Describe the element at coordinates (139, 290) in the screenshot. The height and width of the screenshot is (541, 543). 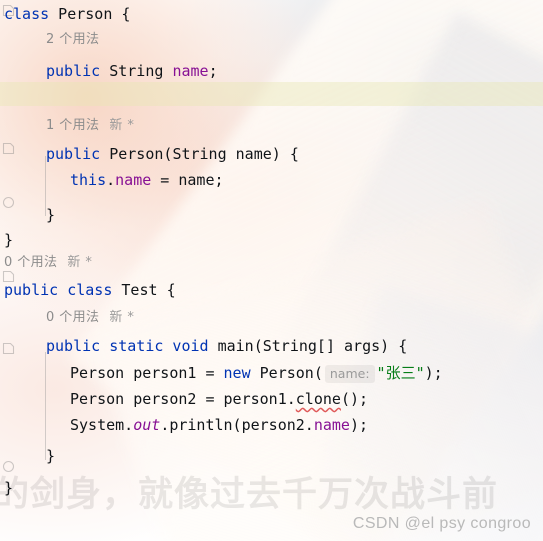
I see `token-type-test: Test` at that location.